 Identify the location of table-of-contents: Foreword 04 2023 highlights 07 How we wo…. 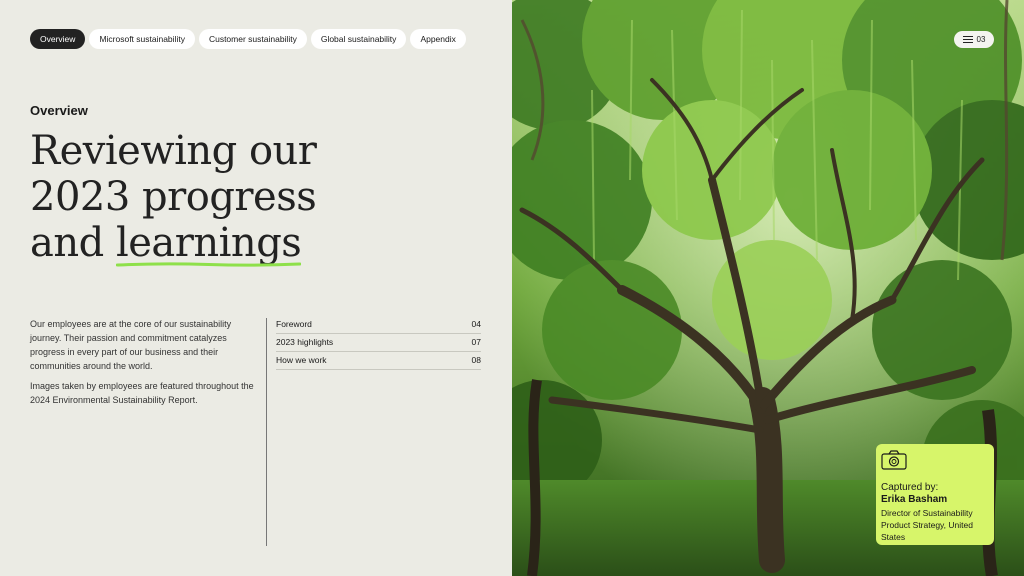
(378, 343).